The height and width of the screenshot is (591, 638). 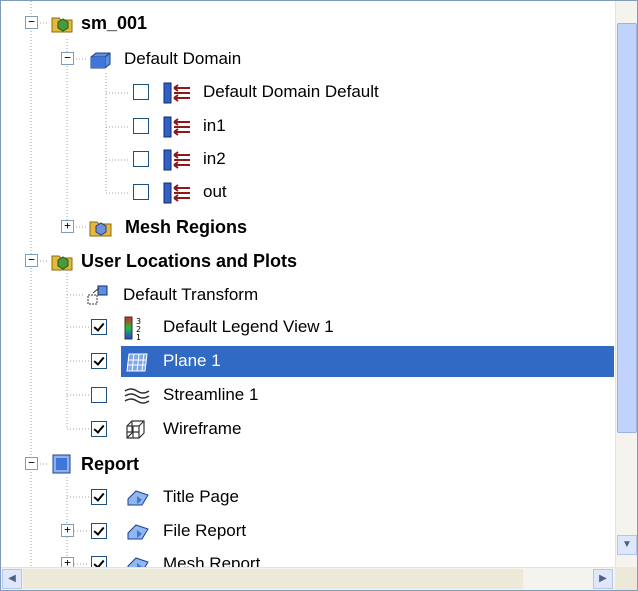 I want to click on tree-item-label: Default Domain Default, so click(x=291, y=91).